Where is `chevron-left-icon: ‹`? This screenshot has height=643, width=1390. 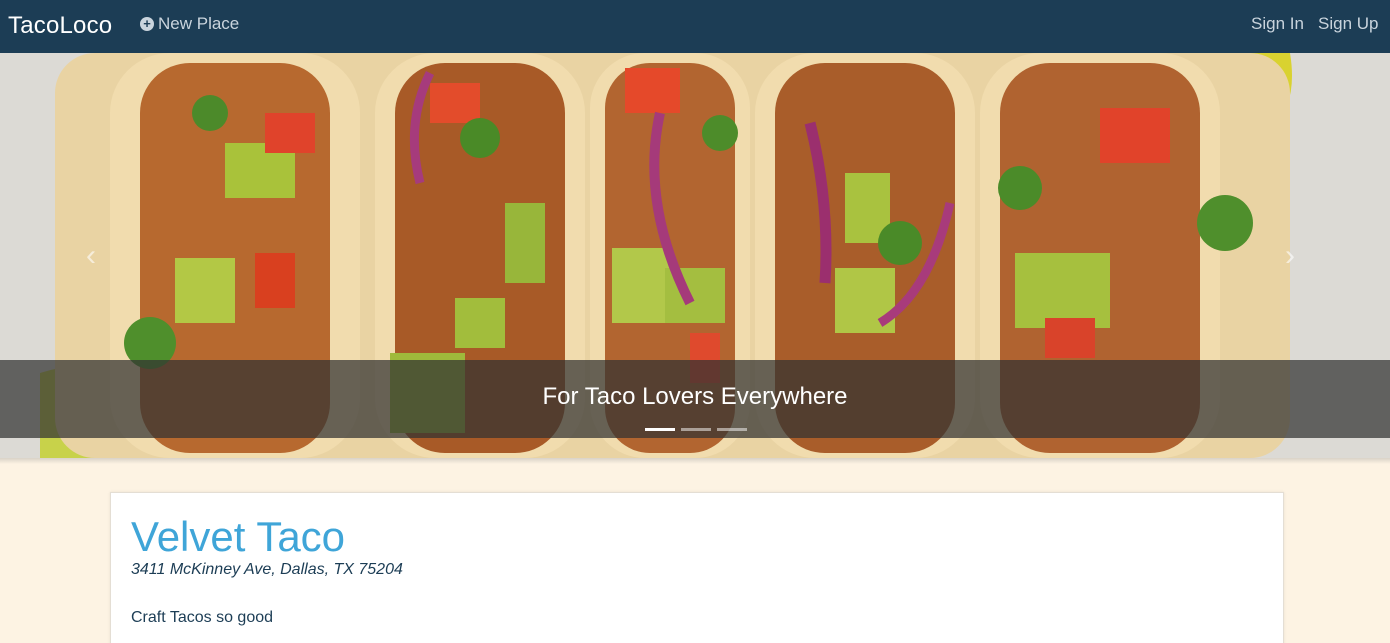 chevron-left-icon: ‹ is located at coordinates (91, 256).